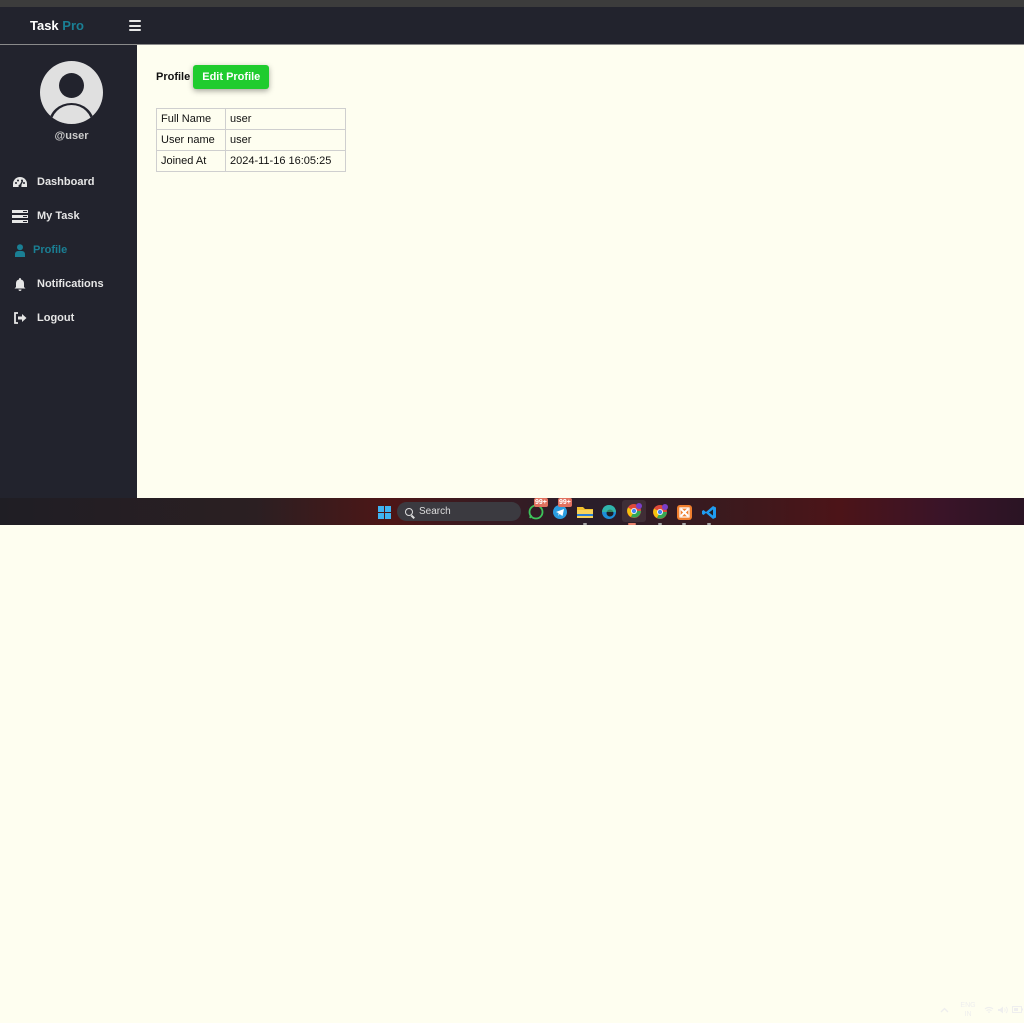 This screenshot has height=1023, width=1024. What do you see at coordinates (561, 510) in the screenshot?
I see `telegram-app: 99+` at bounding box center [561, 510].